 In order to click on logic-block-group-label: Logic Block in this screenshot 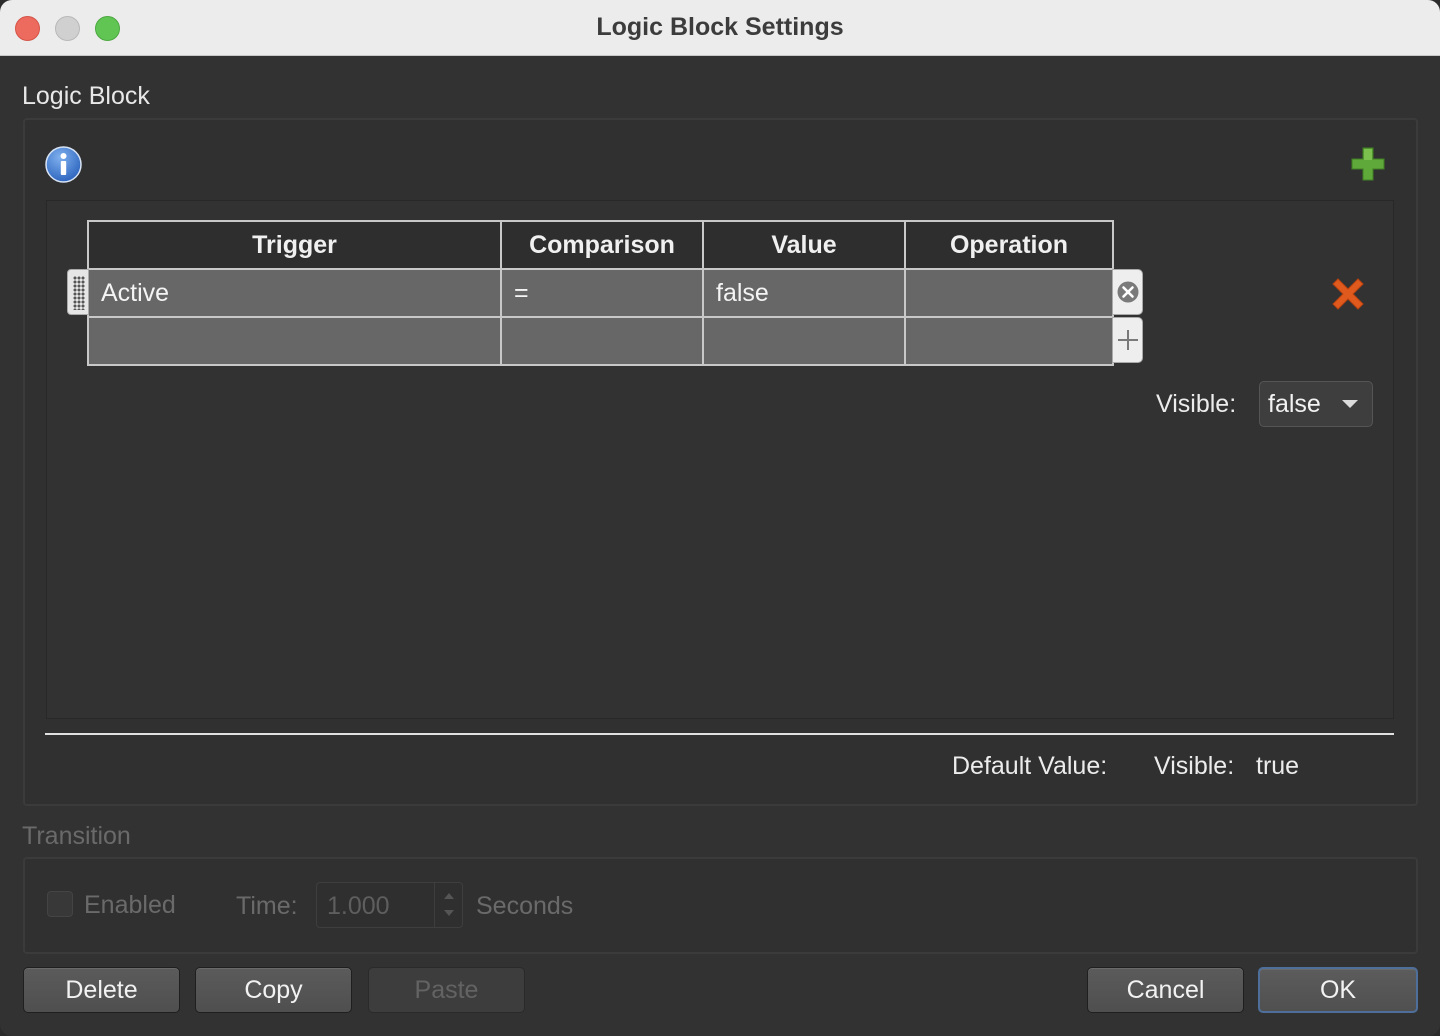, I will do `click(86, 96)`.